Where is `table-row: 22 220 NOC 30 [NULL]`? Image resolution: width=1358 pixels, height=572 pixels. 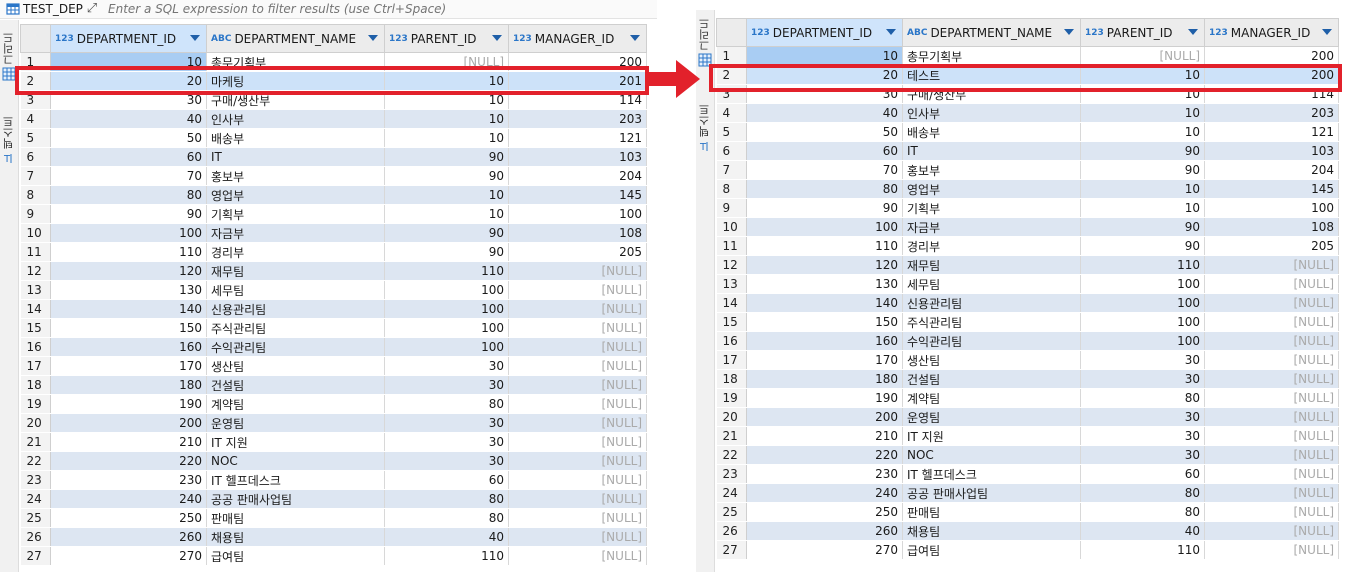 table-row: 22 220 NOC 30 [NULL] is located at coordinates (333, 461).